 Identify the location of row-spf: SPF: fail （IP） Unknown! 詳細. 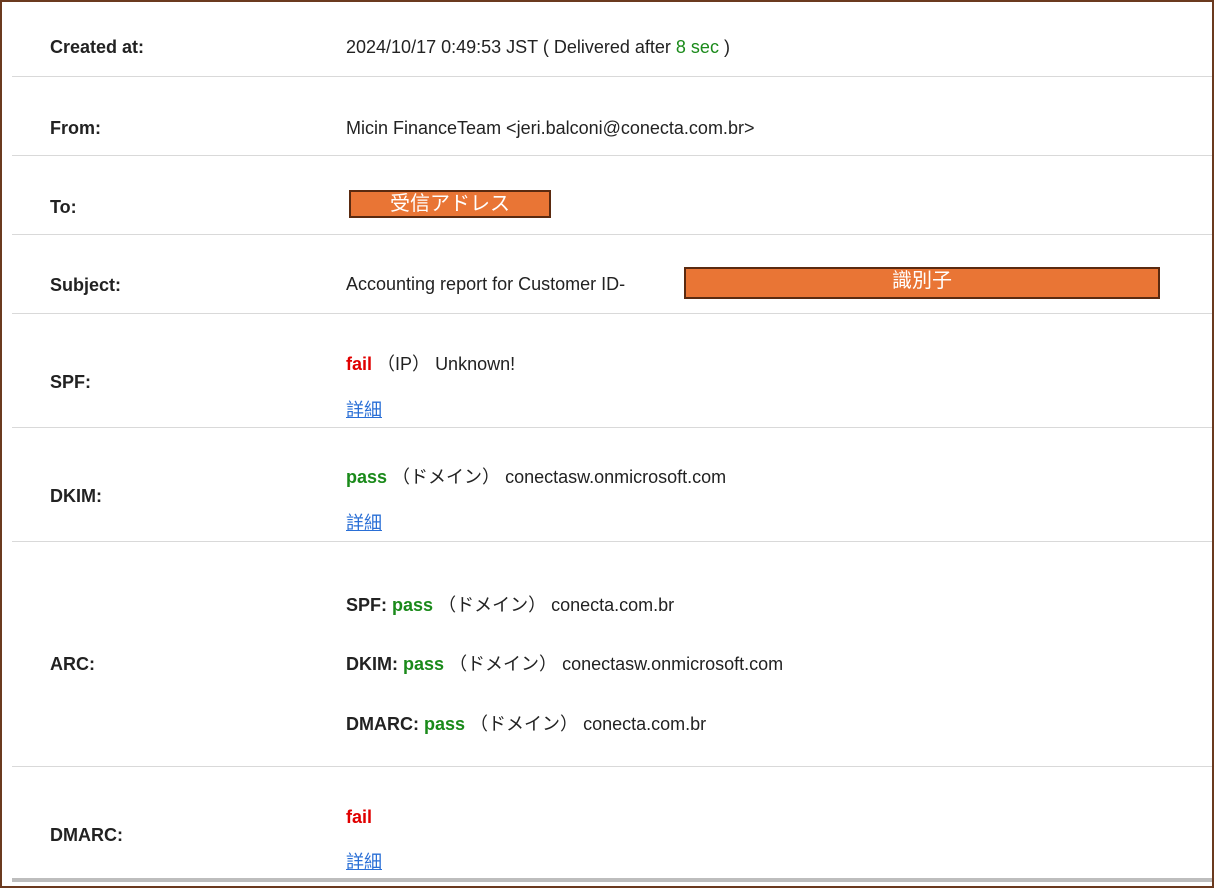
(612, 371).